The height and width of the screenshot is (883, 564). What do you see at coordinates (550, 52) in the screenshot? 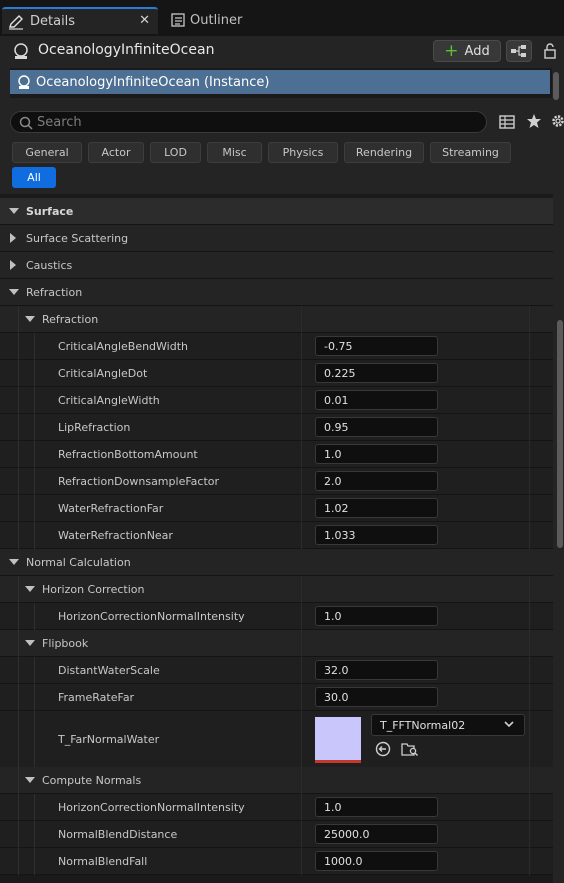
I see `lock-icon` at bounding box center [550, 52].